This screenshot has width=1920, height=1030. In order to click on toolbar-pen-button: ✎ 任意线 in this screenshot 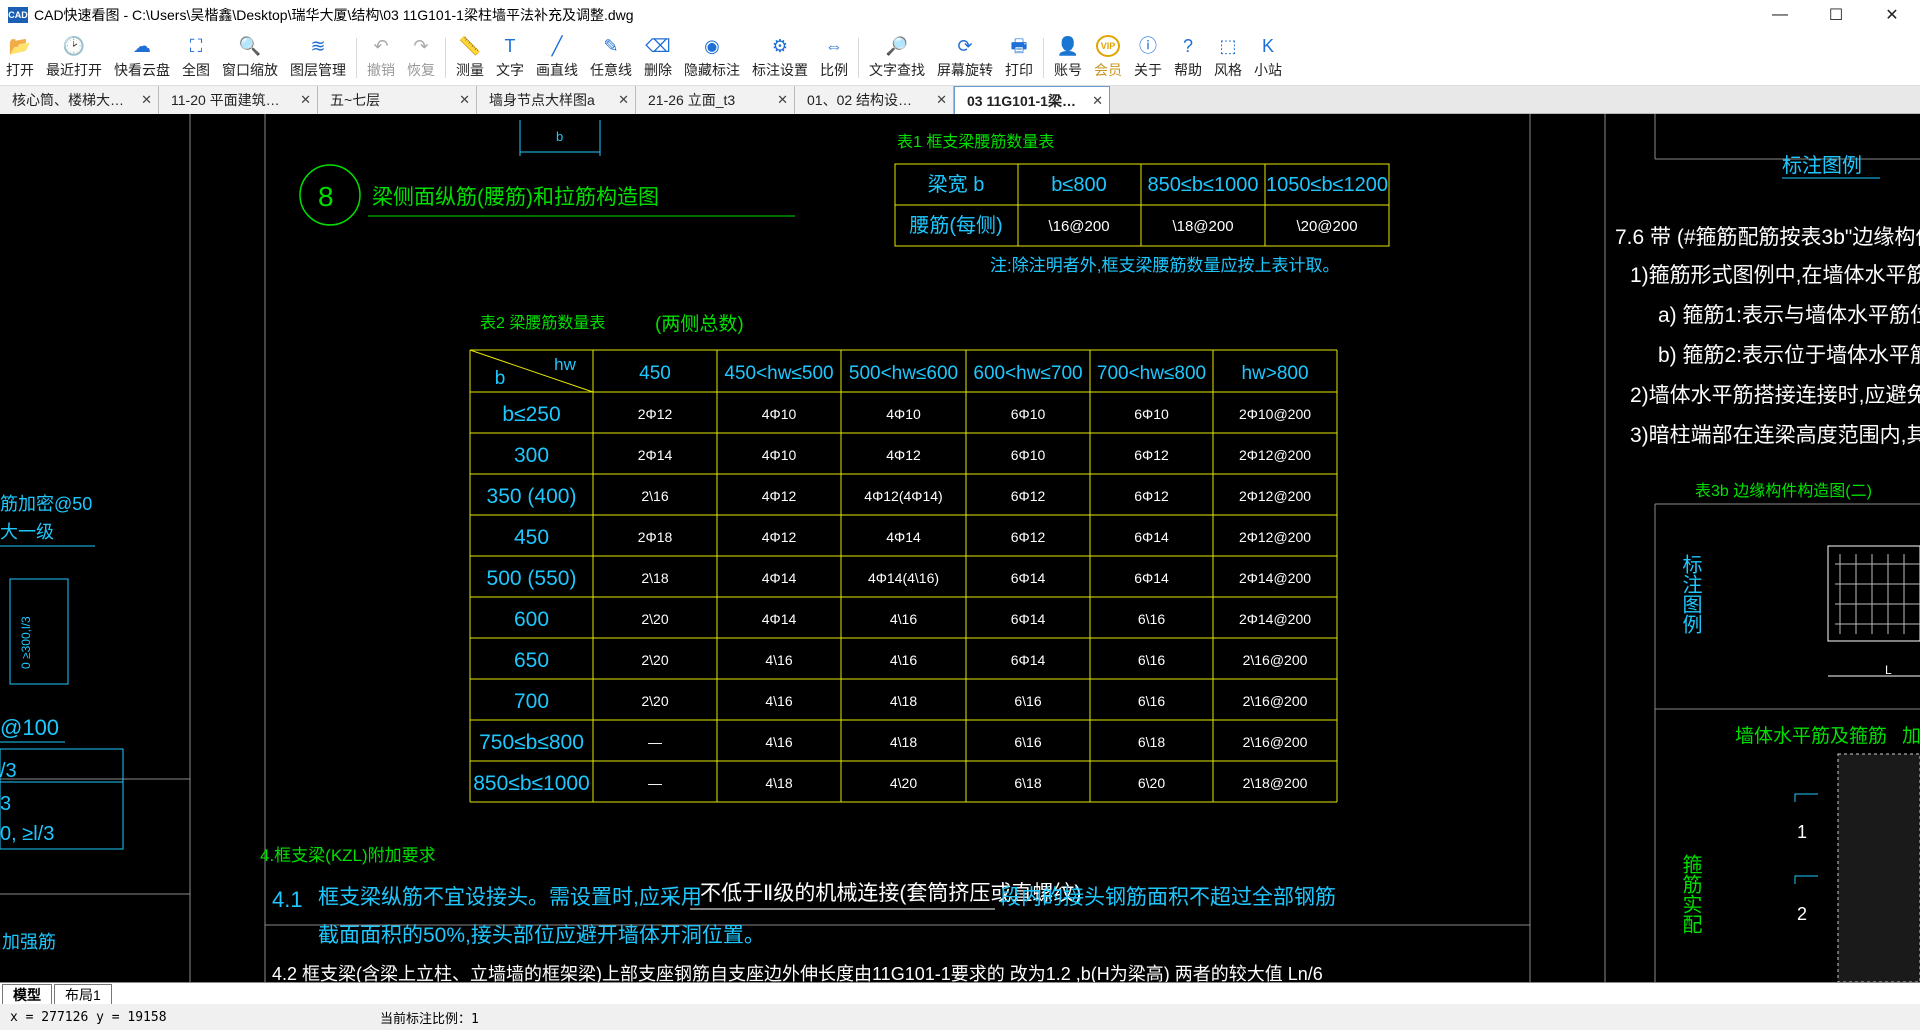, I will do `click(611, 58)`.